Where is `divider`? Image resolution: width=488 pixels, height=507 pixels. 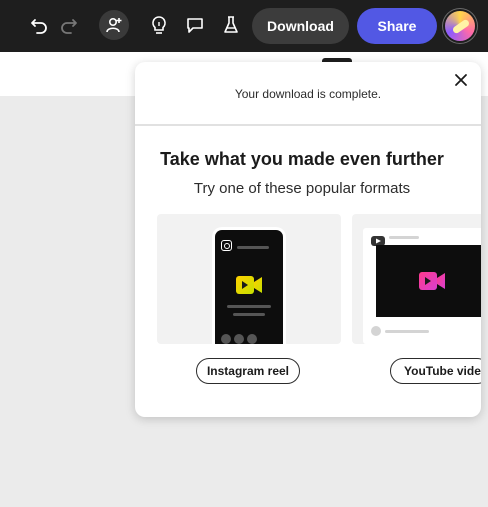 divider is located at coordinates (308, 125).